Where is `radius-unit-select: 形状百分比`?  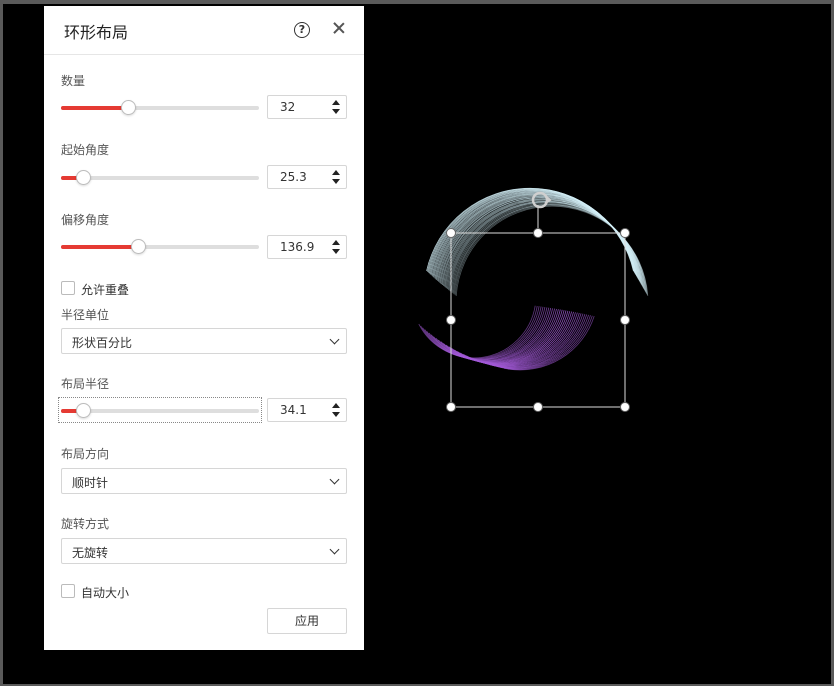
radius-unit-select: 形状百分比 is located at coordinates (204, 341).